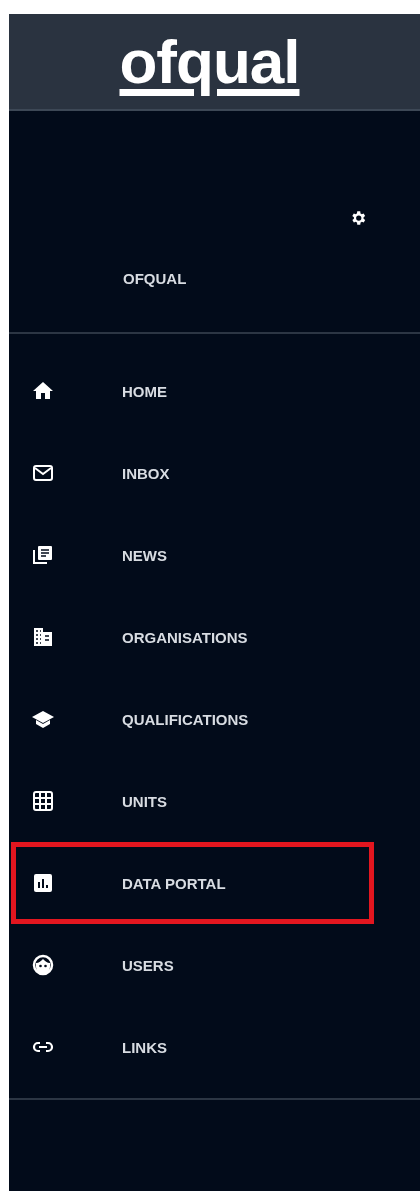  Describe the element at coordinates (155, 278) in the screenshot. I see `account-name: OFQUAL` at that location.